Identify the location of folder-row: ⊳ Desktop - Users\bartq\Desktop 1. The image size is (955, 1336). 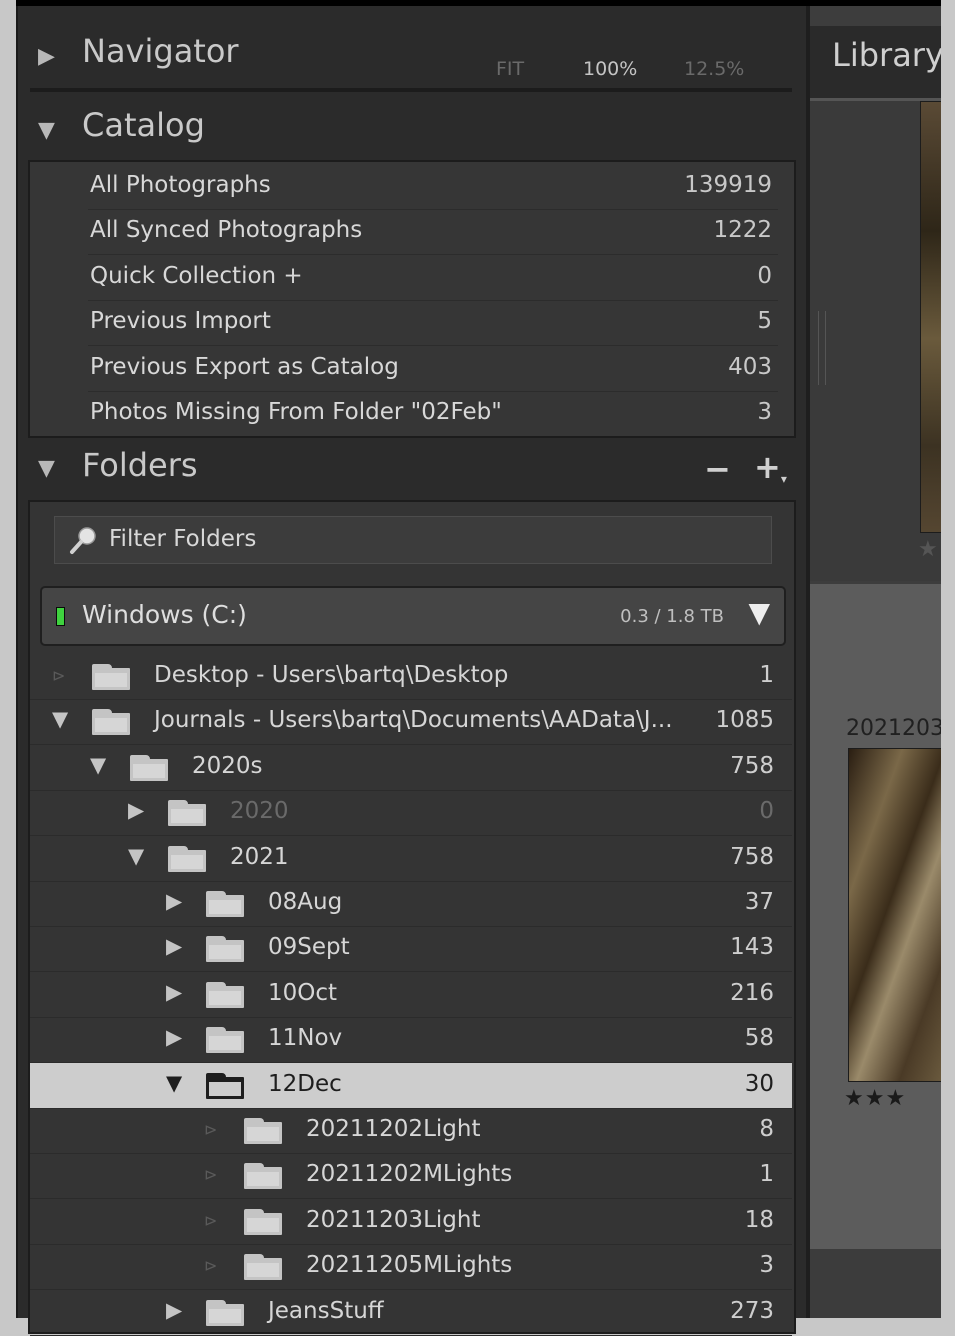
(411, 677).